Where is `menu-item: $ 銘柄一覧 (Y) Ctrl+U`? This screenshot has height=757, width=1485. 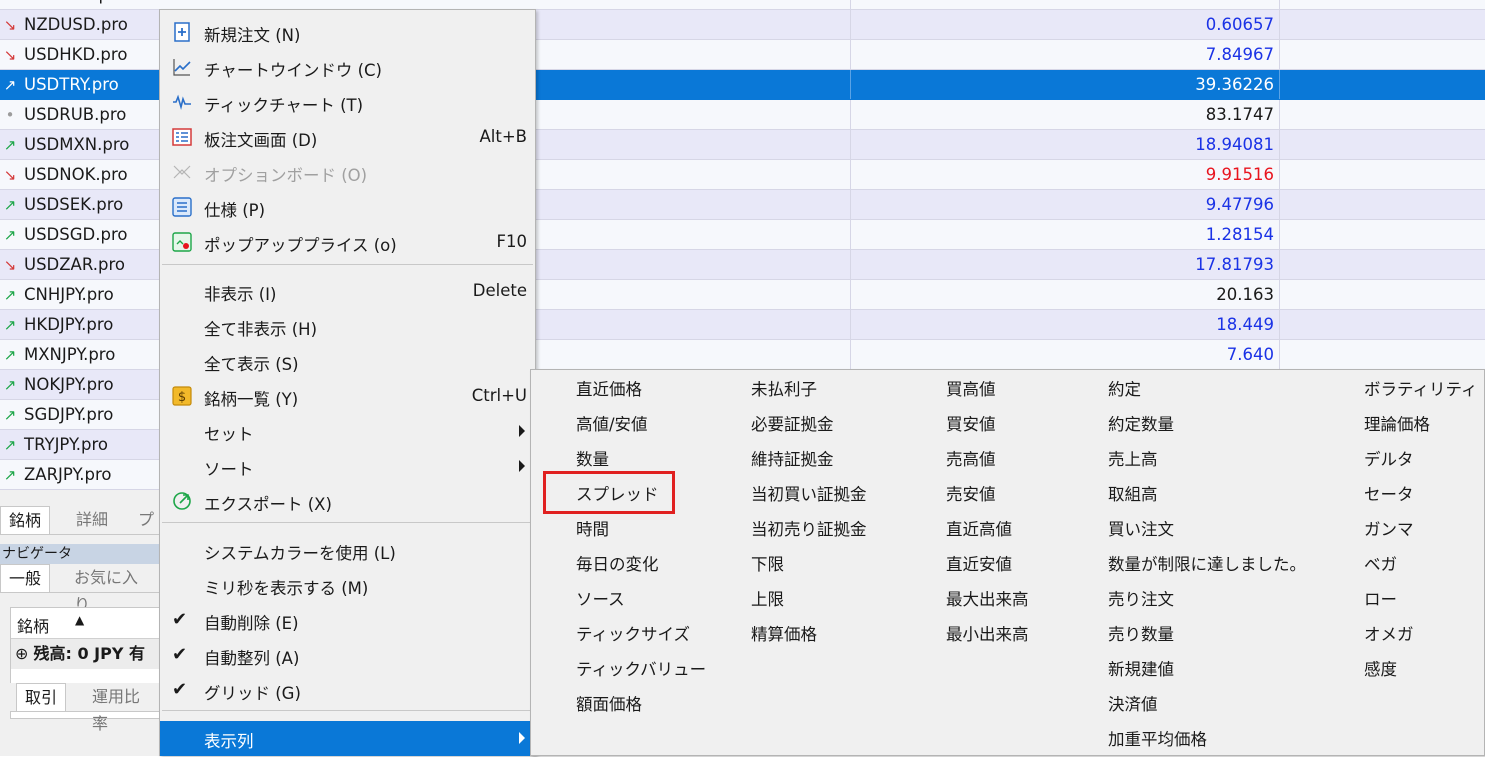
menu-item: $ 銘柄一覧 (Y) Ctrl+U is located at coordinates (347, 396).